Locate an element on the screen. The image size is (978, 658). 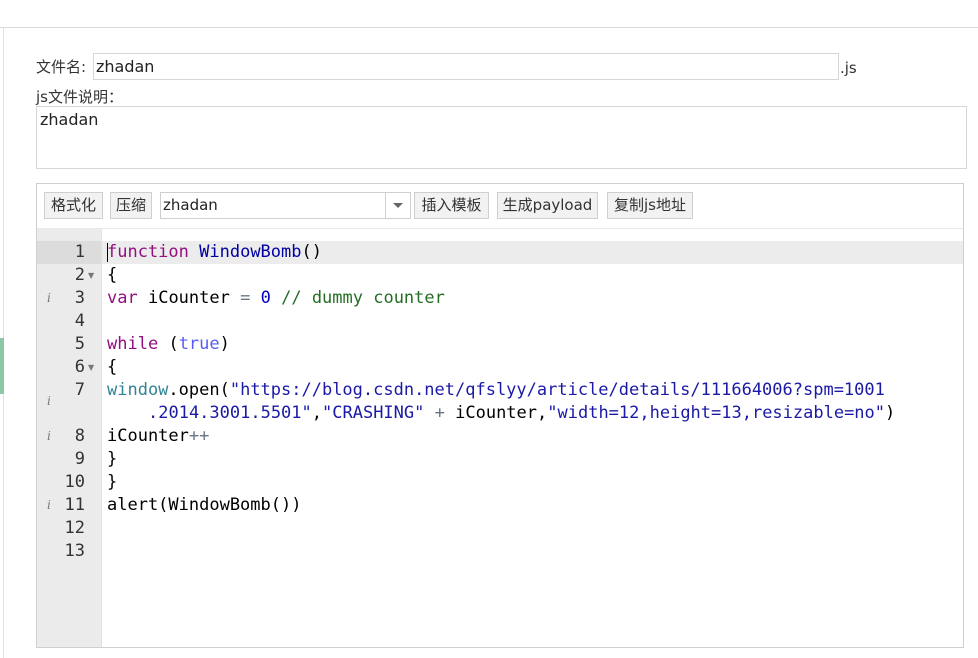
editor-toolbar: 格式化 压缩 zhadan 插入模板 生成payload 复制js地址 is located at coordinates (500, 206).